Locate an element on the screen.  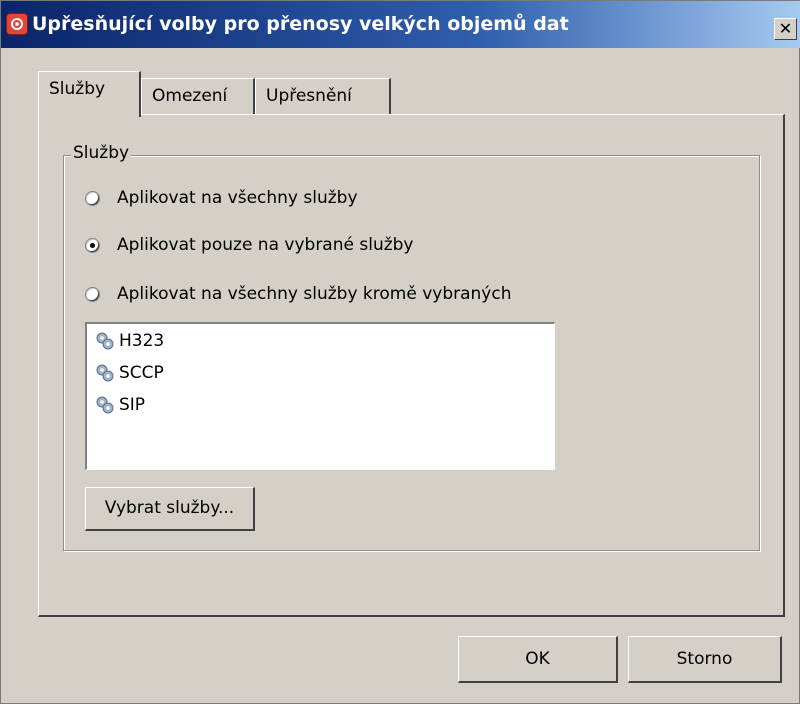
radio-all-services: Aplikovat na všechny služby is located at coordinates (221, 198).